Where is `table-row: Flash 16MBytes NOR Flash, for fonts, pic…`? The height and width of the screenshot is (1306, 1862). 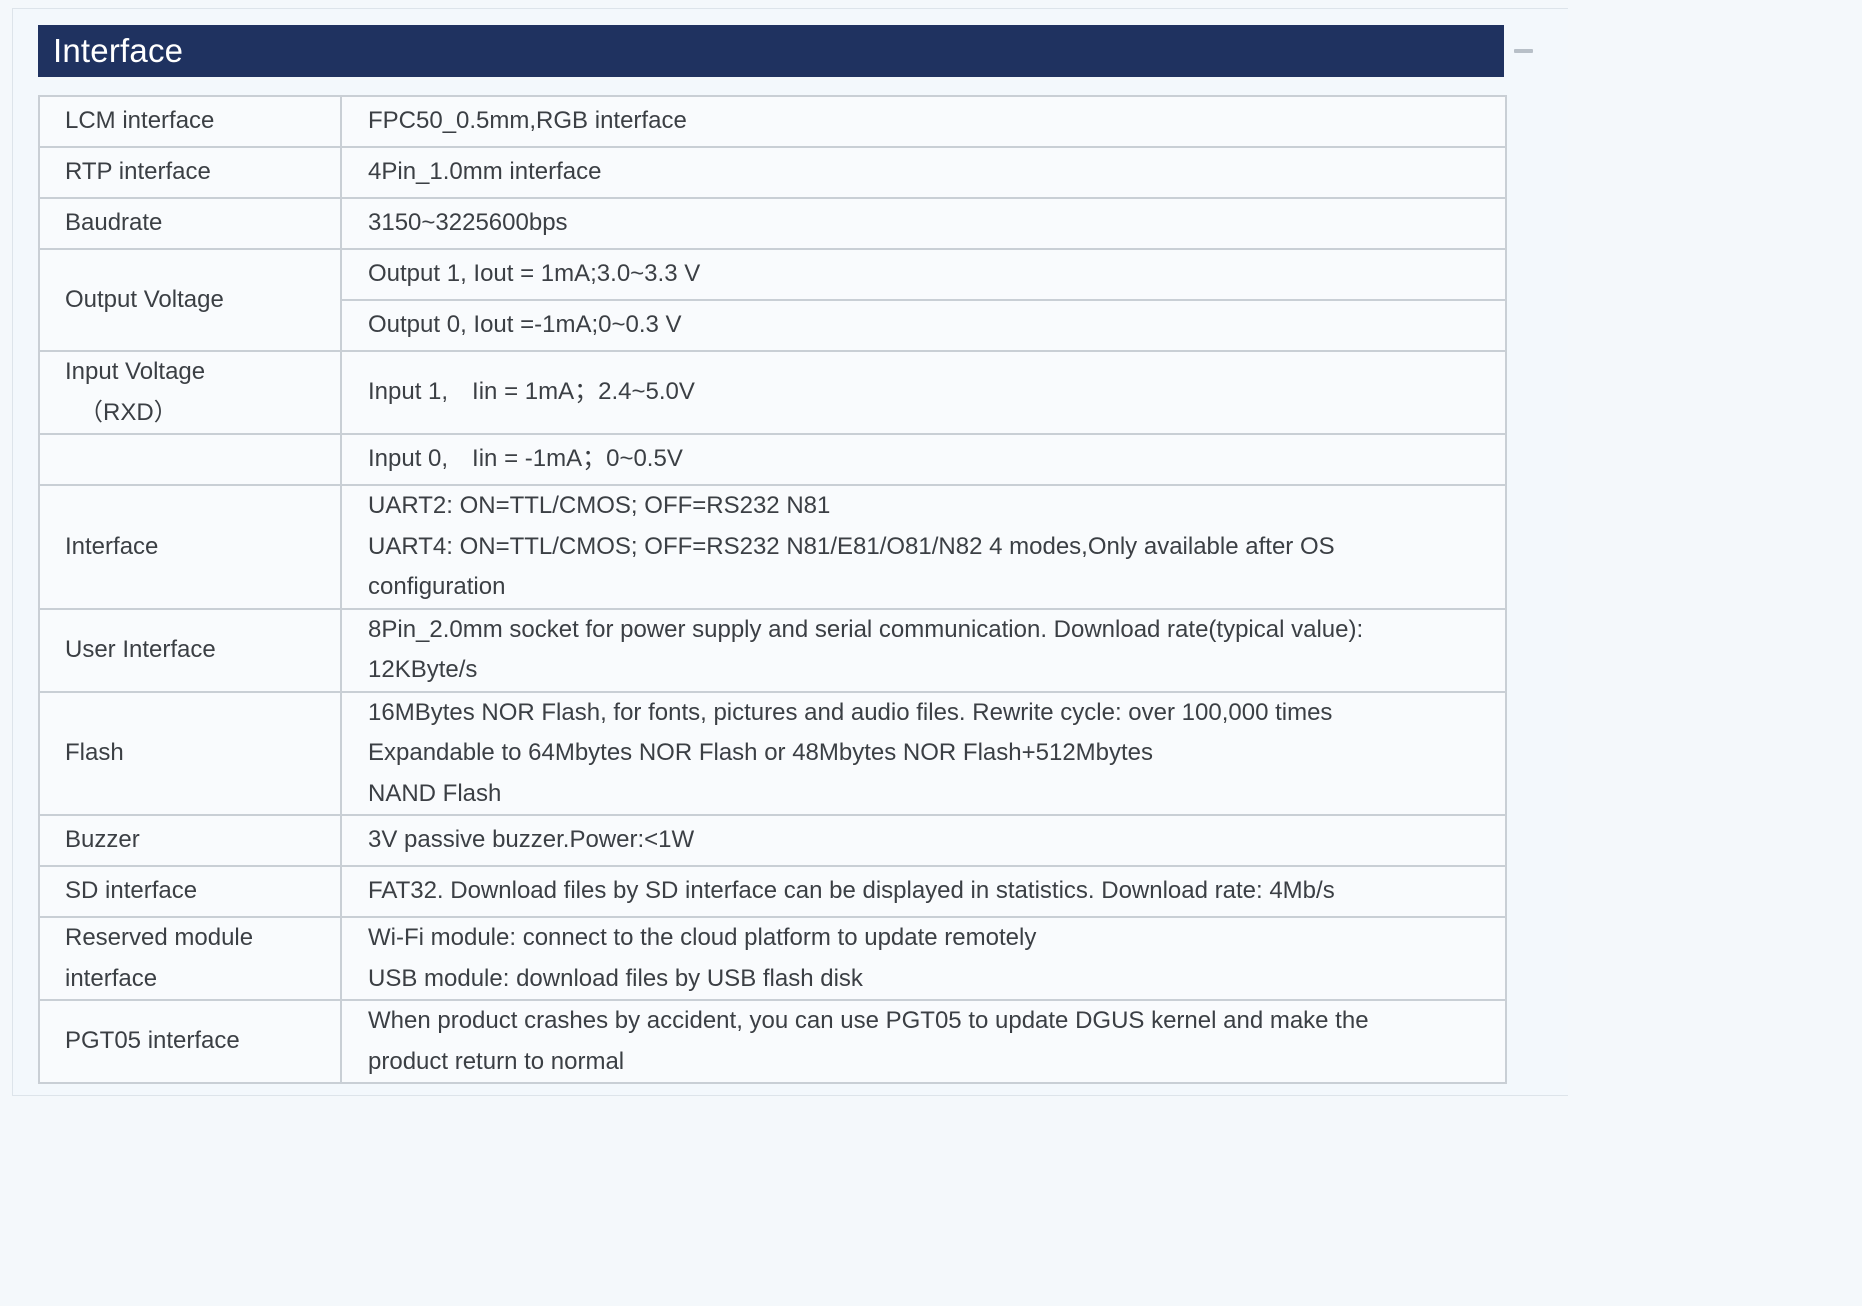 table-row: Flash 16MBytes NOR Flash, for fonts, pic… is located at coordinates (772, 753).